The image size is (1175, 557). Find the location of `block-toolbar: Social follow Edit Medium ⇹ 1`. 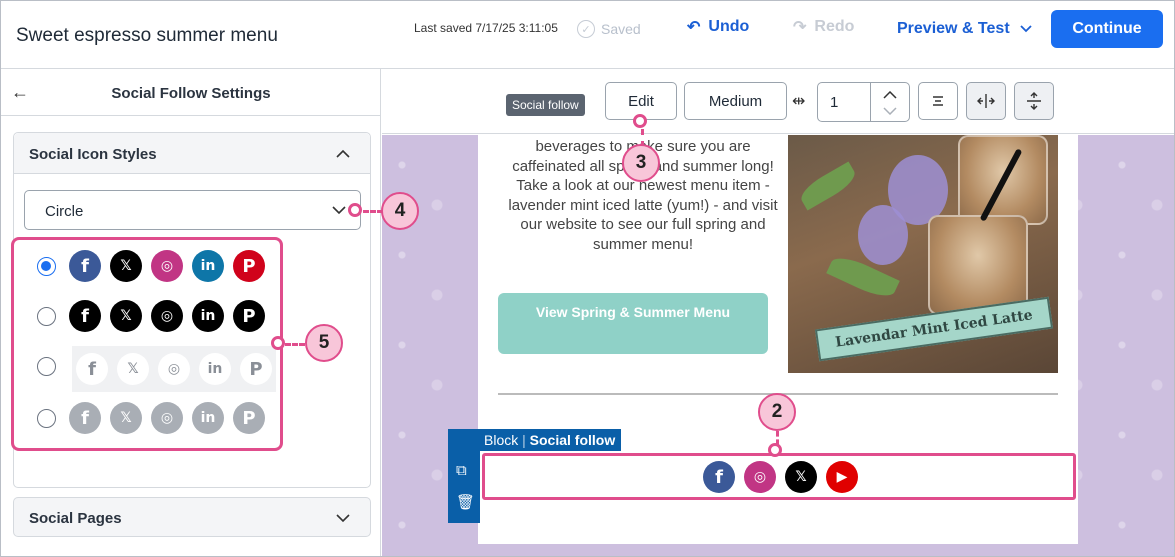

block-toolbar: Social follow Edit Medium ⇹ 1 is located at coordinates (778, 101).